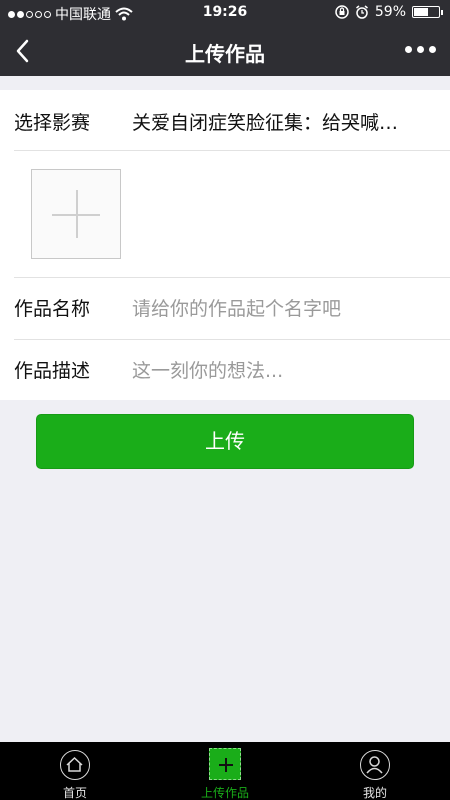 This screenshot has height=800, width=450. I want to click on work-name-row: 作品名称 请给你的作品起个名字吧, so click(225, 308).